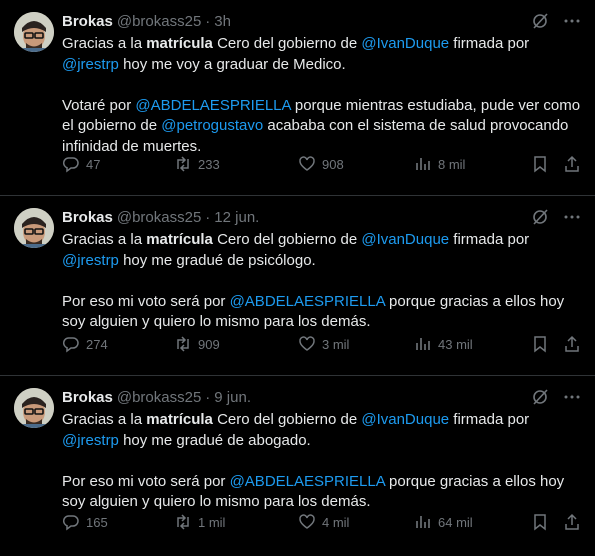  I want to click on timestamp: 9 jun., so click(232, 397).